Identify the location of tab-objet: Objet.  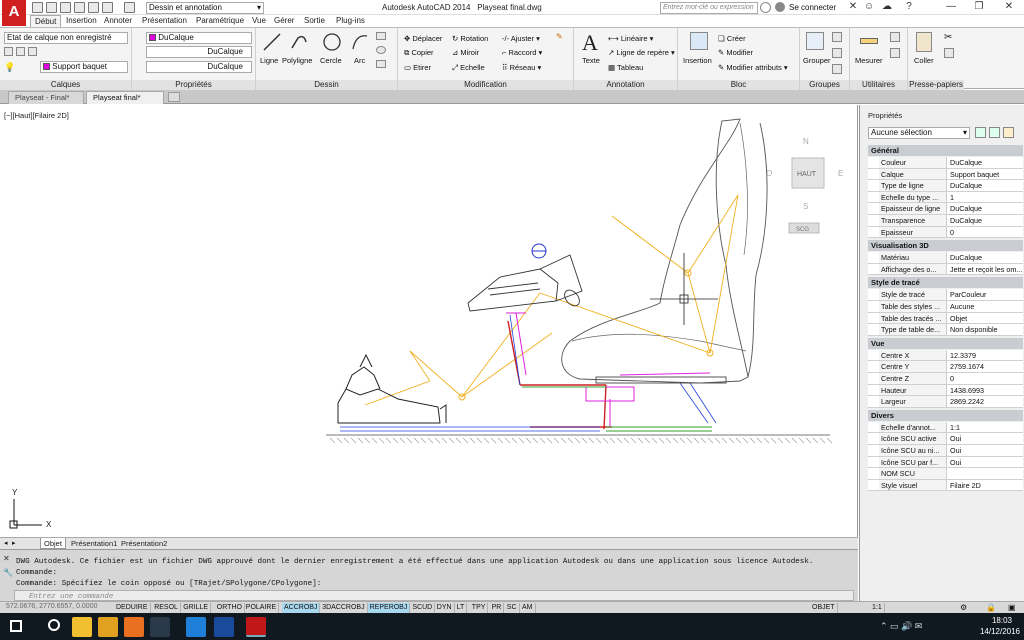
(53, 543).